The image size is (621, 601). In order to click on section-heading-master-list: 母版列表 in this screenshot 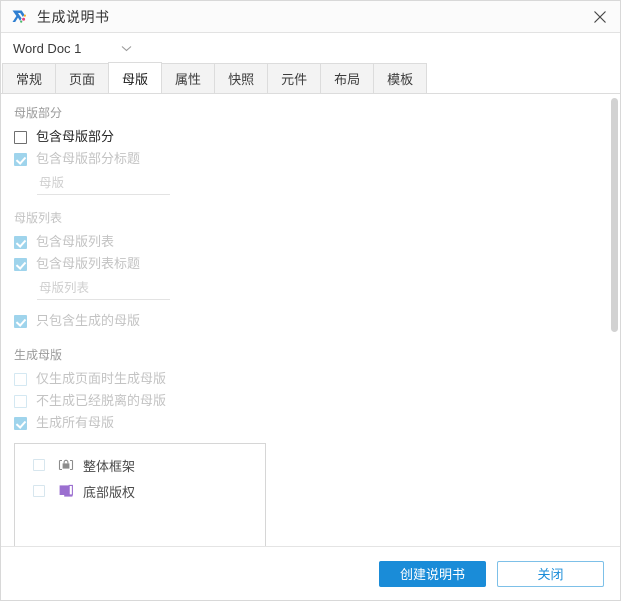, I will do `click(38, 218)`.